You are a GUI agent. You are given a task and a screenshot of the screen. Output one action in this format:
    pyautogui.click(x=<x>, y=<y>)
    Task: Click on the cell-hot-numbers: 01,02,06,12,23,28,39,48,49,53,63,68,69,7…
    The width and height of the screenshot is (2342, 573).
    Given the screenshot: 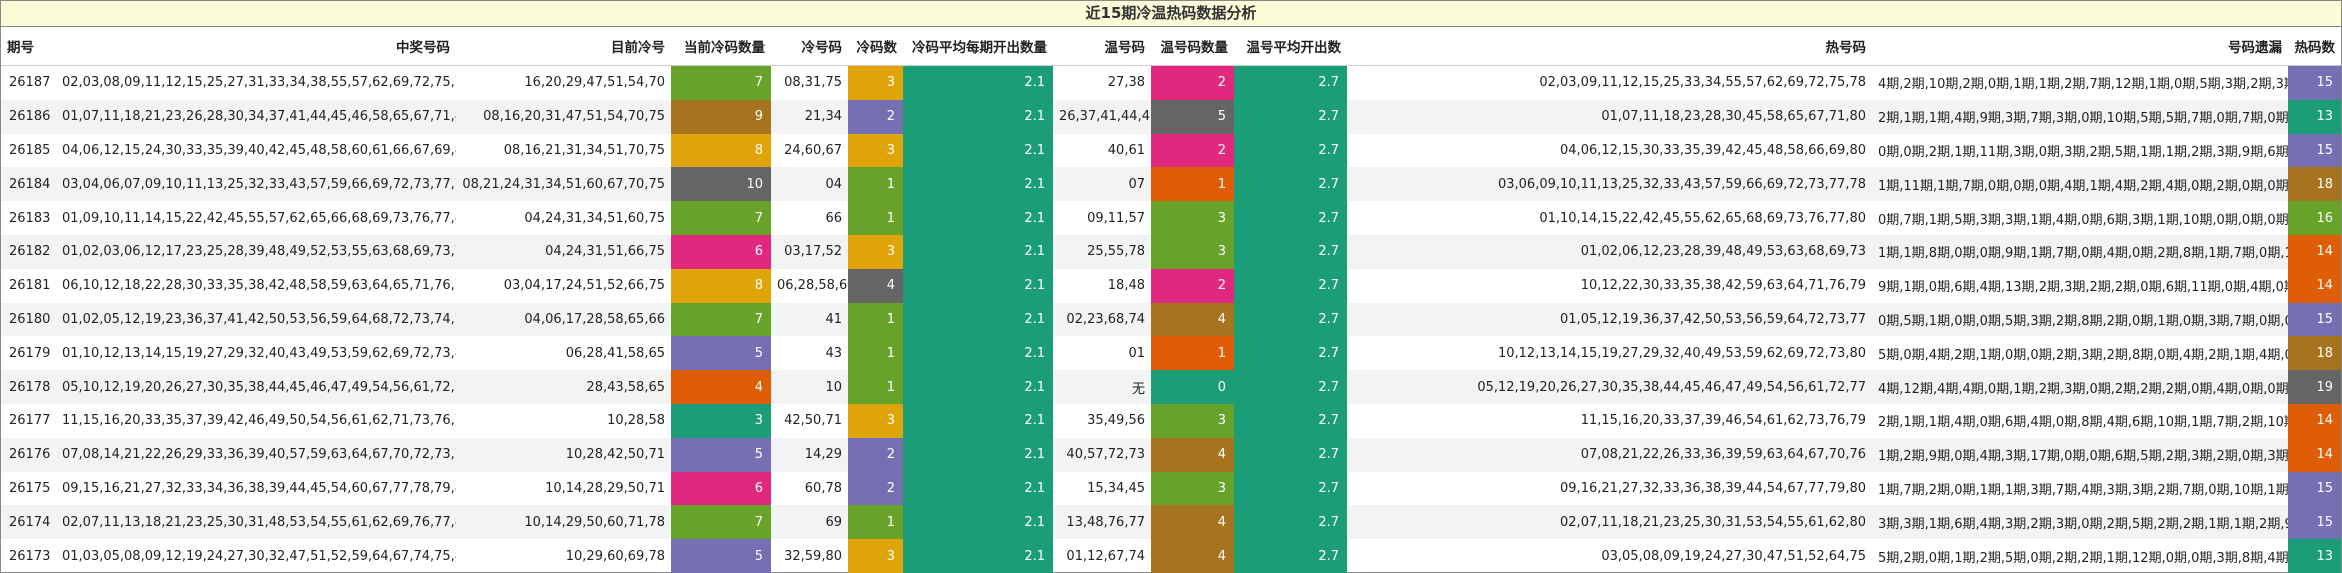 What is the action you would take?
    pyautogui.click(x=1609, y=251)
    